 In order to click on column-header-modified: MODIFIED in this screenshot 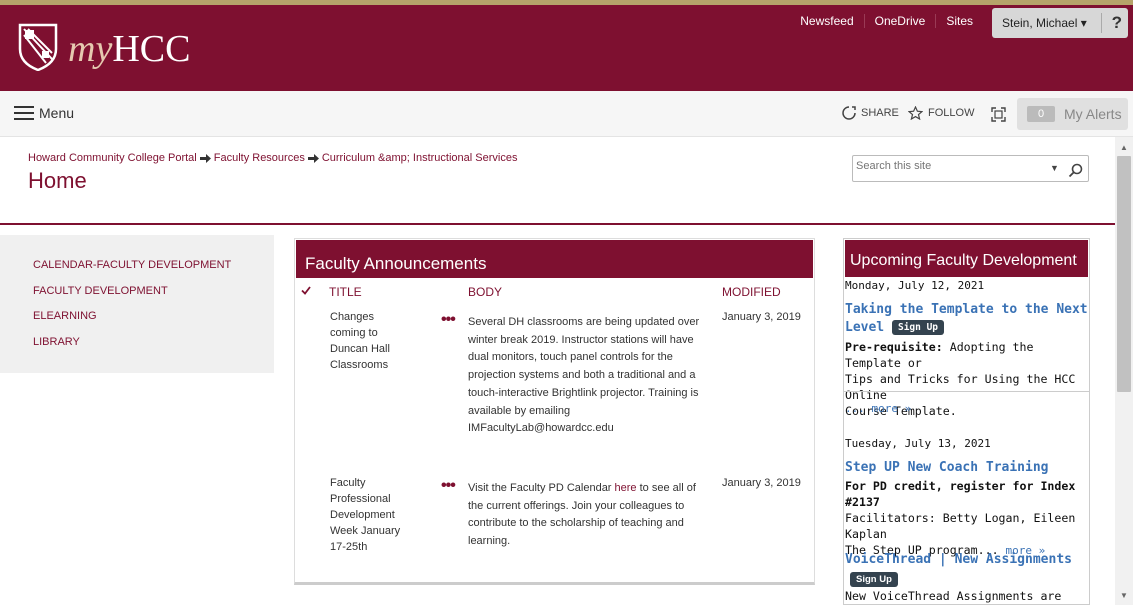, I will do `click(751, 292)`.